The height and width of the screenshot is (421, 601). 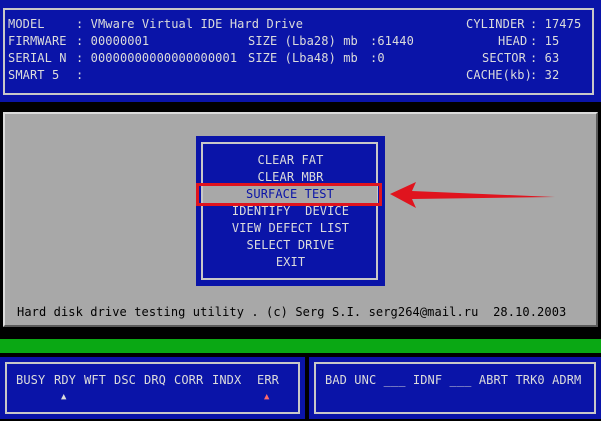 What do you see at coordinates (556, 24) in the screenshot?
I see `cylinder-value: : 17475` at bounding box center [556, 24].